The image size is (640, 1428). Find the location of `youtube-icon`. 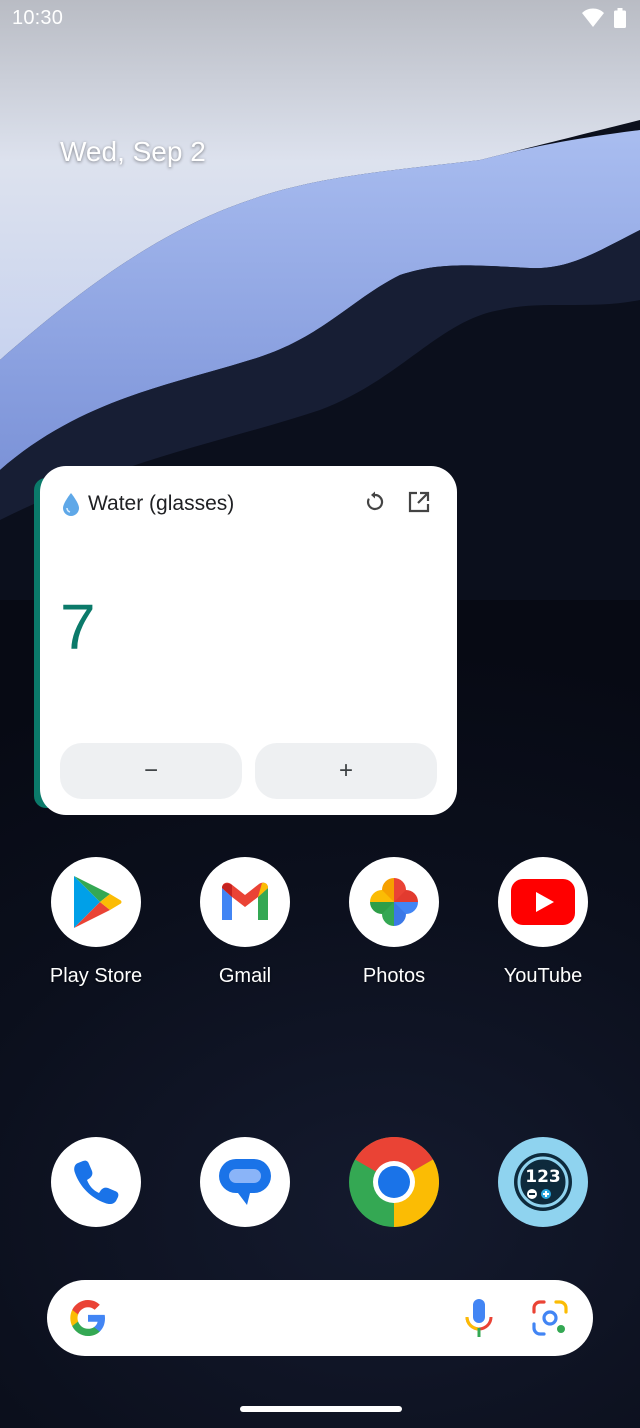

youtube-icon is located at coordinates (543, 902).